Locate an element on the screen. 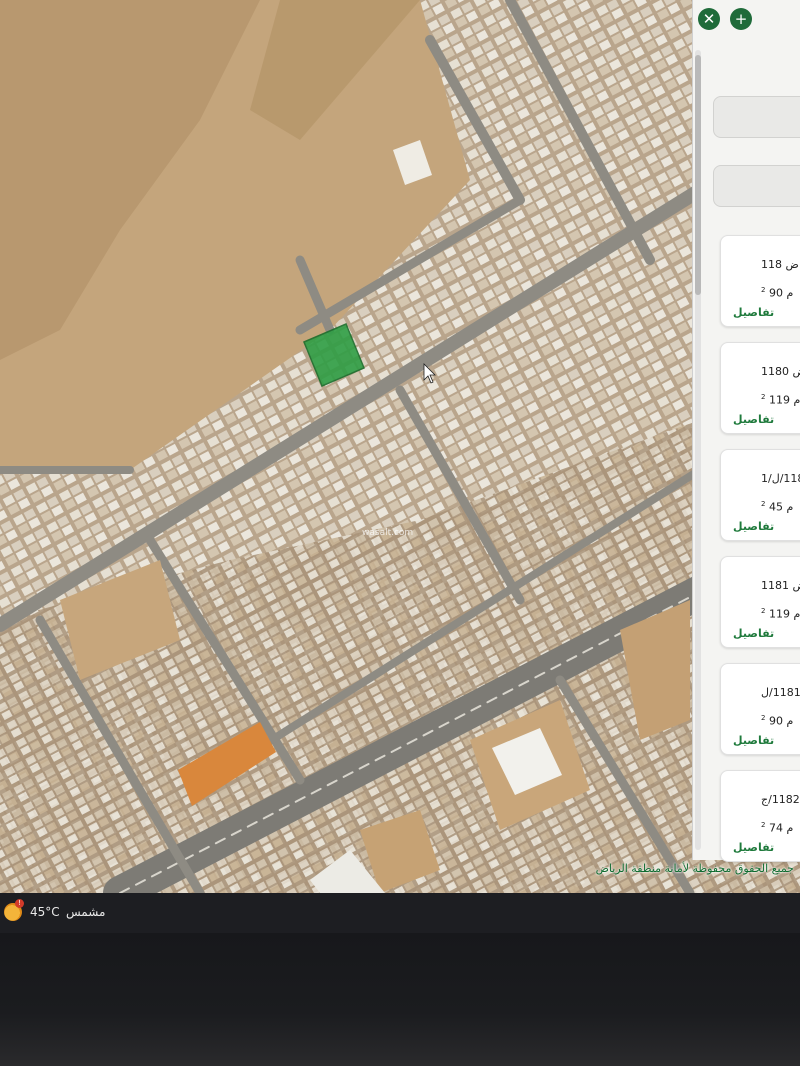 The image size is (800, 1066). plot-card: ض 1181/ل 2 م 90 تفاصيل is located at coordinates (760, 709).